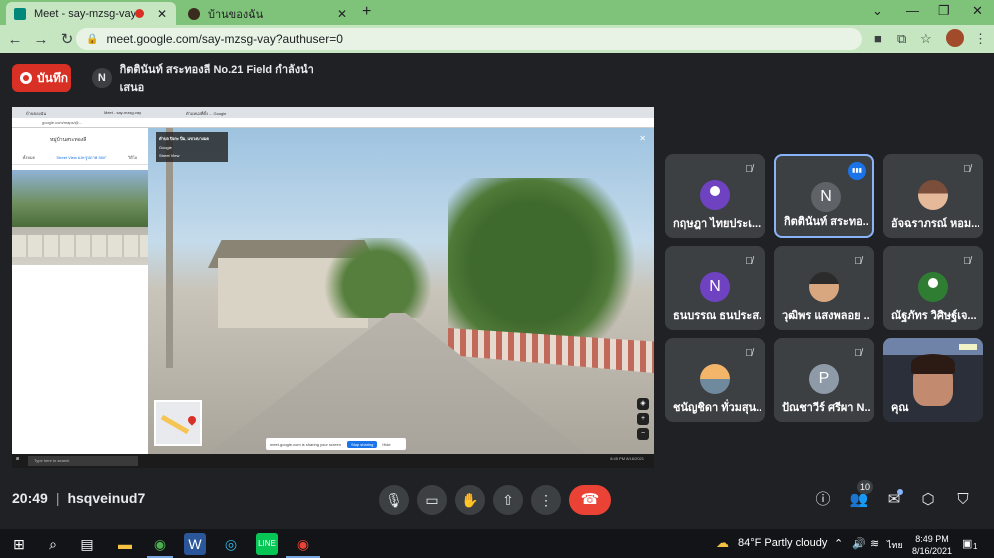  What do you see at coordinates (878, 38) in the screenshot?
I see `camera-status-icon: ■` at bounding box center [878, 38].